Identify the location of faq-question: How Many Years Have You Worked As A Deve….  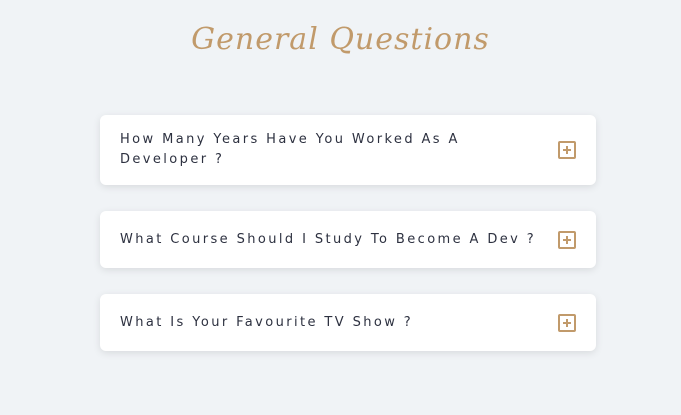
(290, 149).